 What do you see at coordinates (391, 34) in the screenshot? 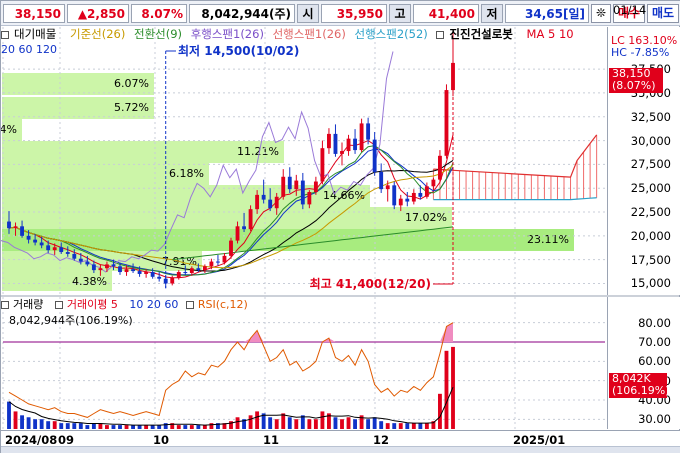
I see `legend-leading-span2: 선행스팬2(52)` at bounding box center [391, 34].